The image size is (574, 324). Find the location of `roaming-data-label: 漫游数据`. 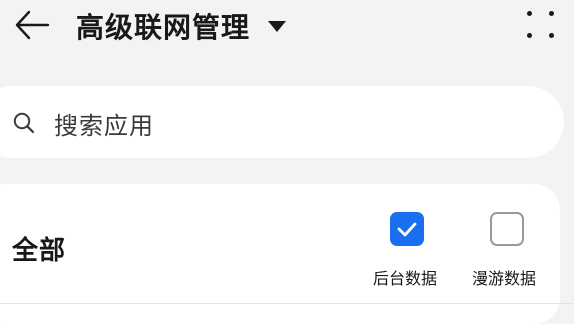

roaming-data-label: 漫游数据 is located at coordinates (504, 278).